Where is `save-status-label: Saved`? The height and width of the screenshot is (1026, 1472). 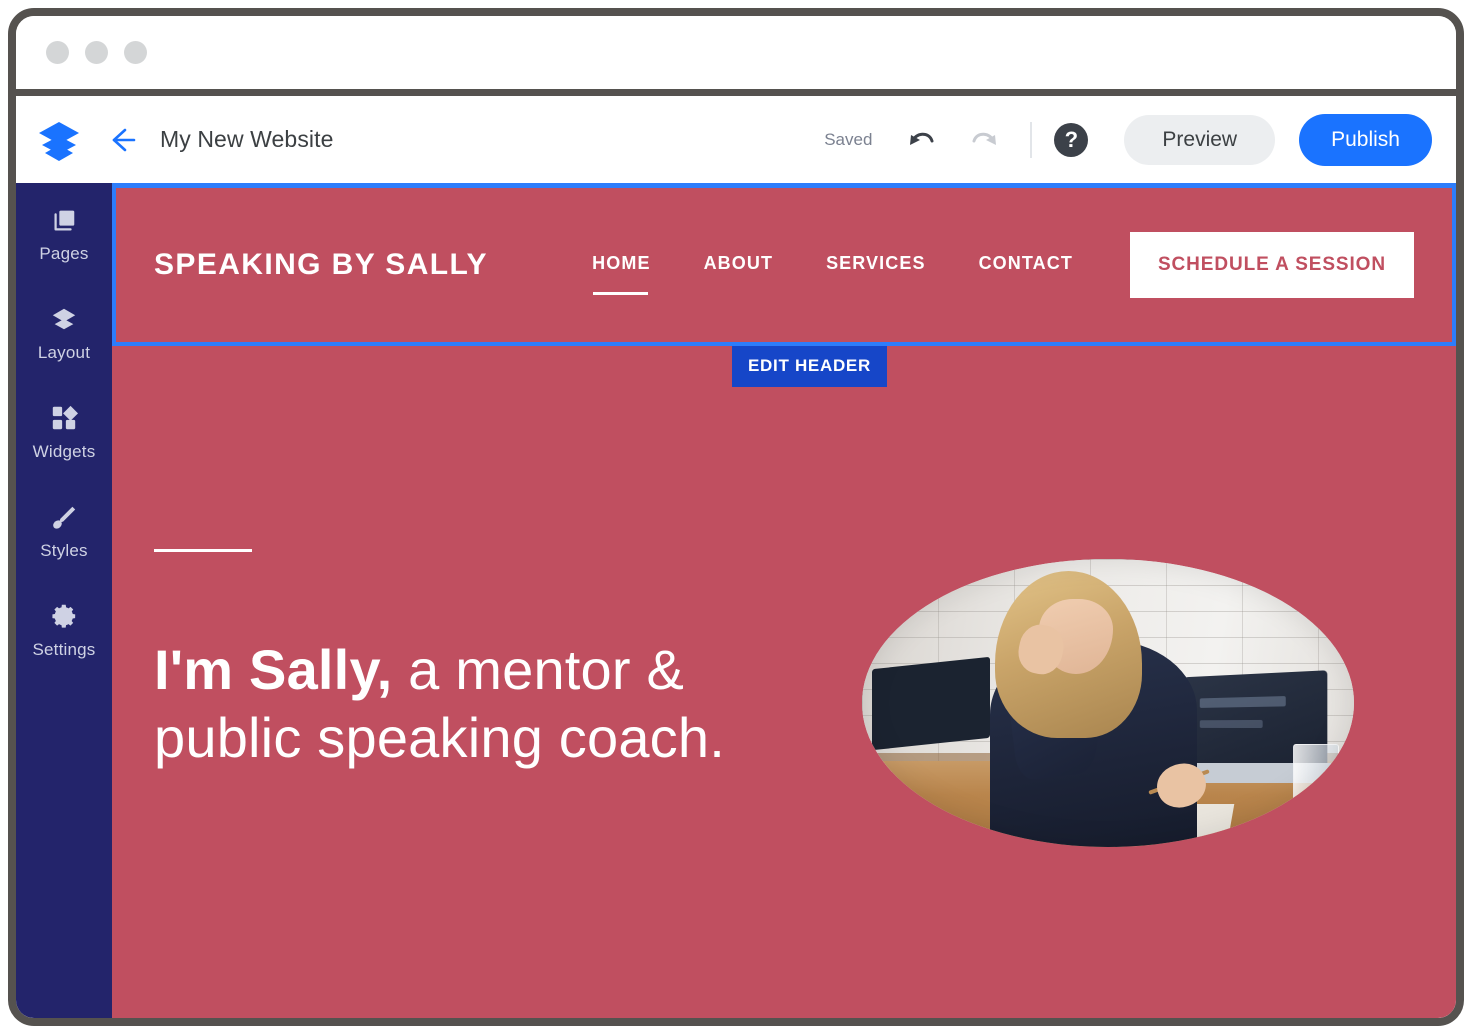 save-status-label: Saved is located at coordinates (848, 139).